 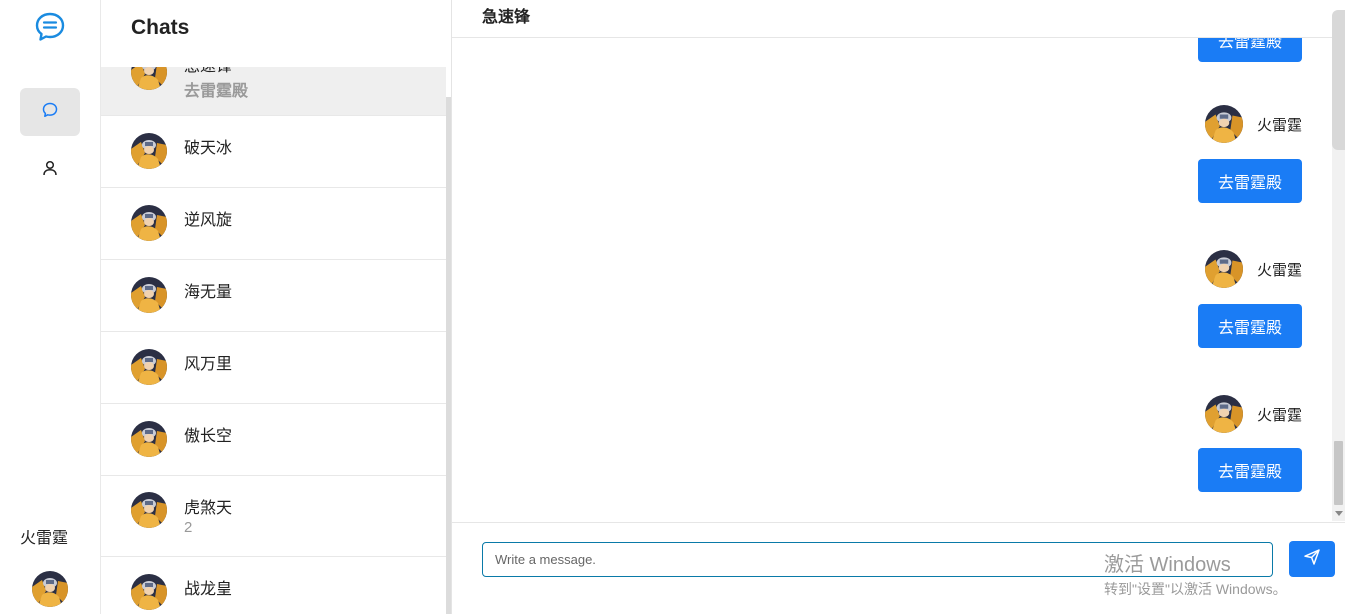 I want to click on list-item: 虎煞天 2, so click(x=273, y=516).